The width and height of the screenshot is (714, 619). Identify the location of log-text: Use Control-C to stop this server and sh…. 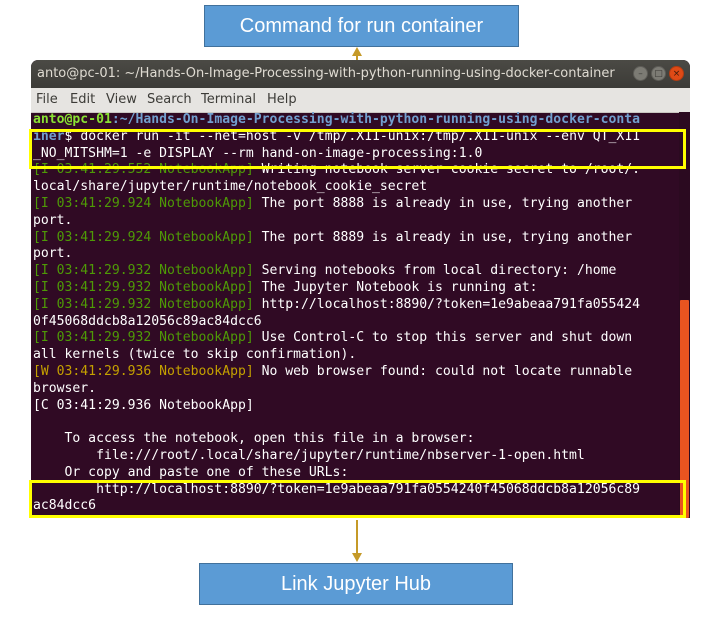
(443, 338).